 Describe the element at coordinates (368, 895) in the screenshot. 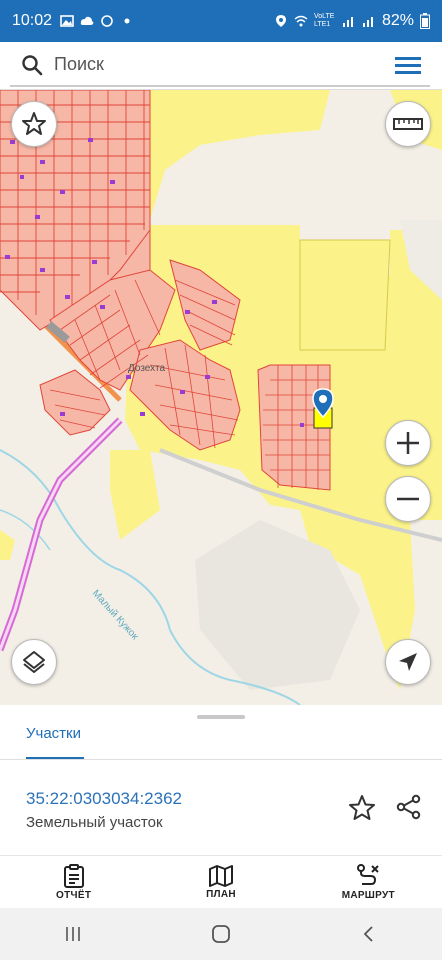

I see `nav-route-label: МАРШРУТ` at that location.